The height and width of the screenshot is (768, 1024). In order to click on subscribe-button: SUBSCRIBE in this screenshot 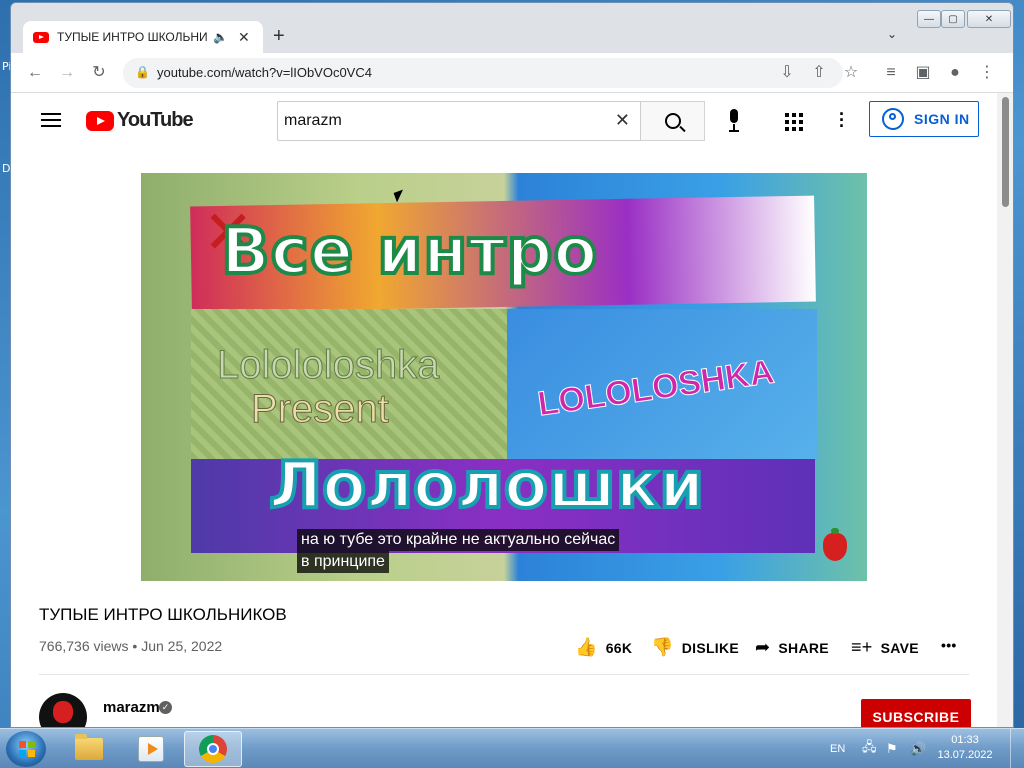, I will do `click(916, 713)`.